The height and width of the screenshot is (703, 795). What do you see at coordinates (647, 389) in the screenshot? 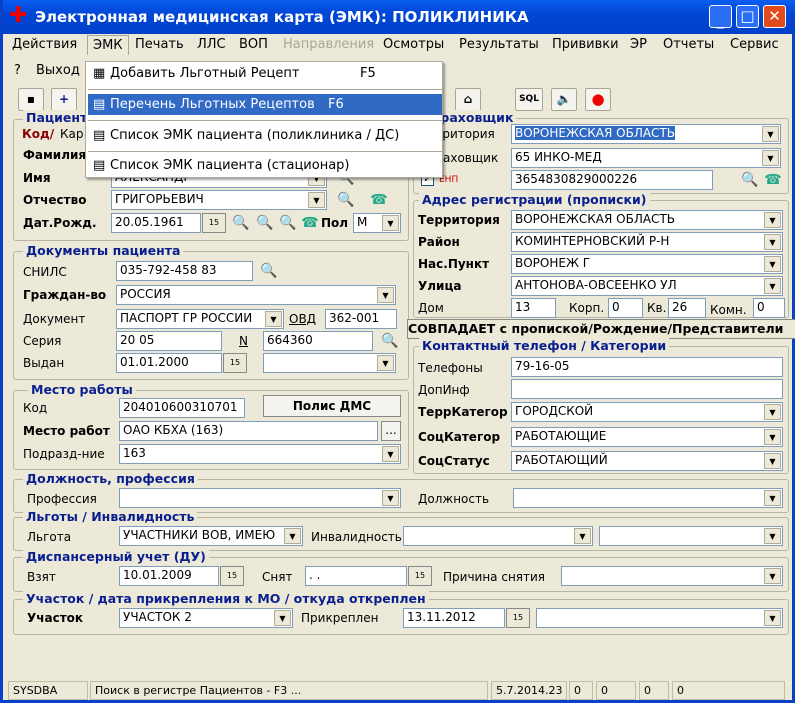
I see `dopinf-field` at bounding box center [647, 389].